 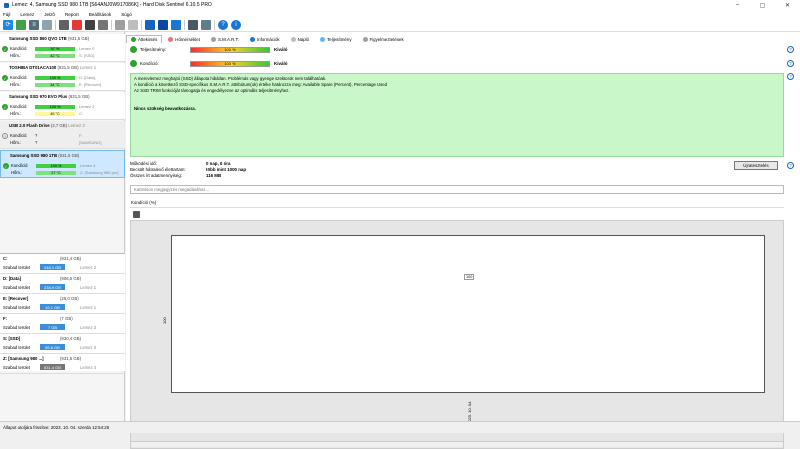 I want to click on volume-list: [SAMSUNG], so click(x=90, y=142).